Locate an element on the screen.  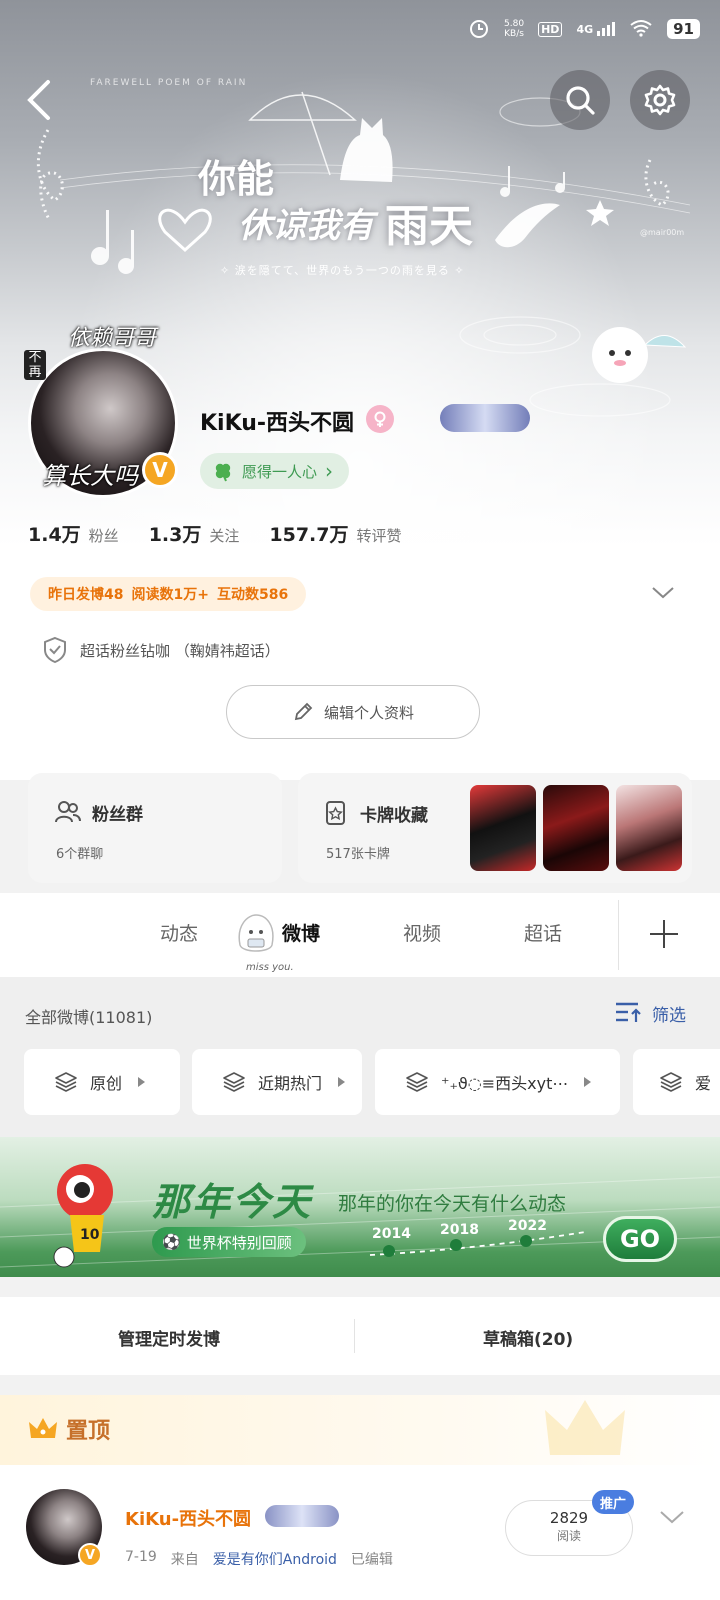
fan-group-title: 粉丝群 is located at coordinates (98, 812).